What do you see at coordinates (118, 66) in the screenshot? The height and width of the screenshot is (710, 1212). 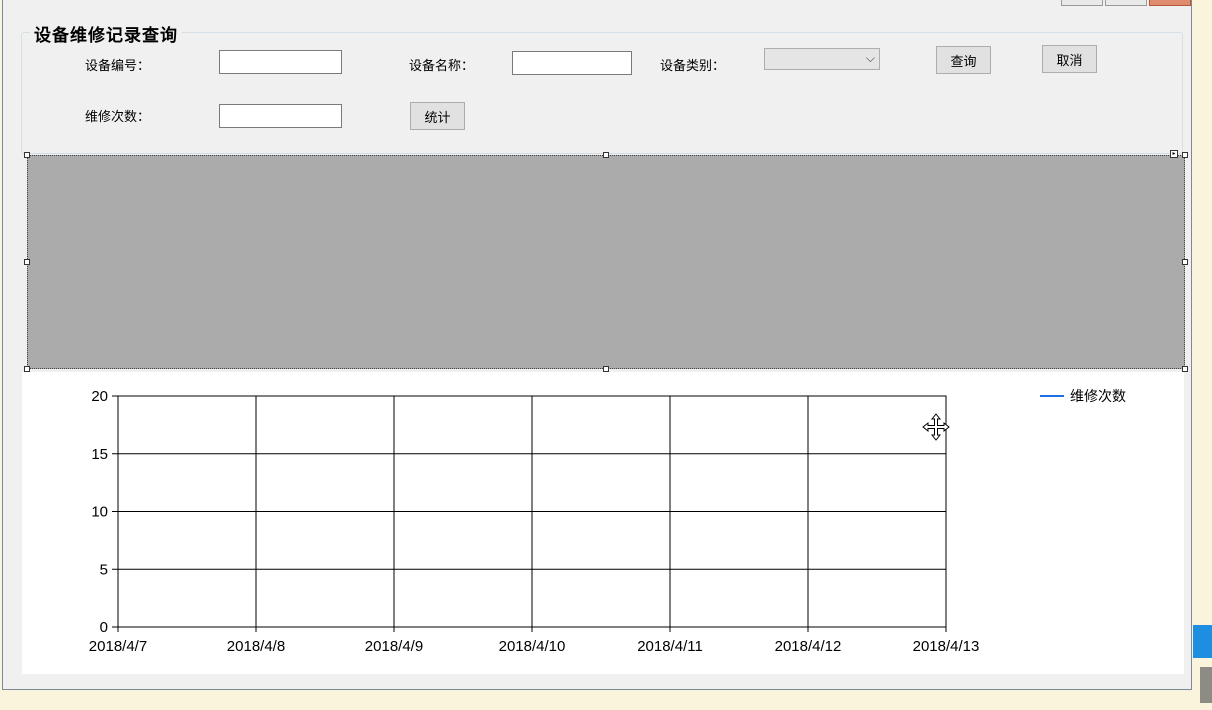 I see `device-no-label: 设备编号：` at bounding box center [118, 66].